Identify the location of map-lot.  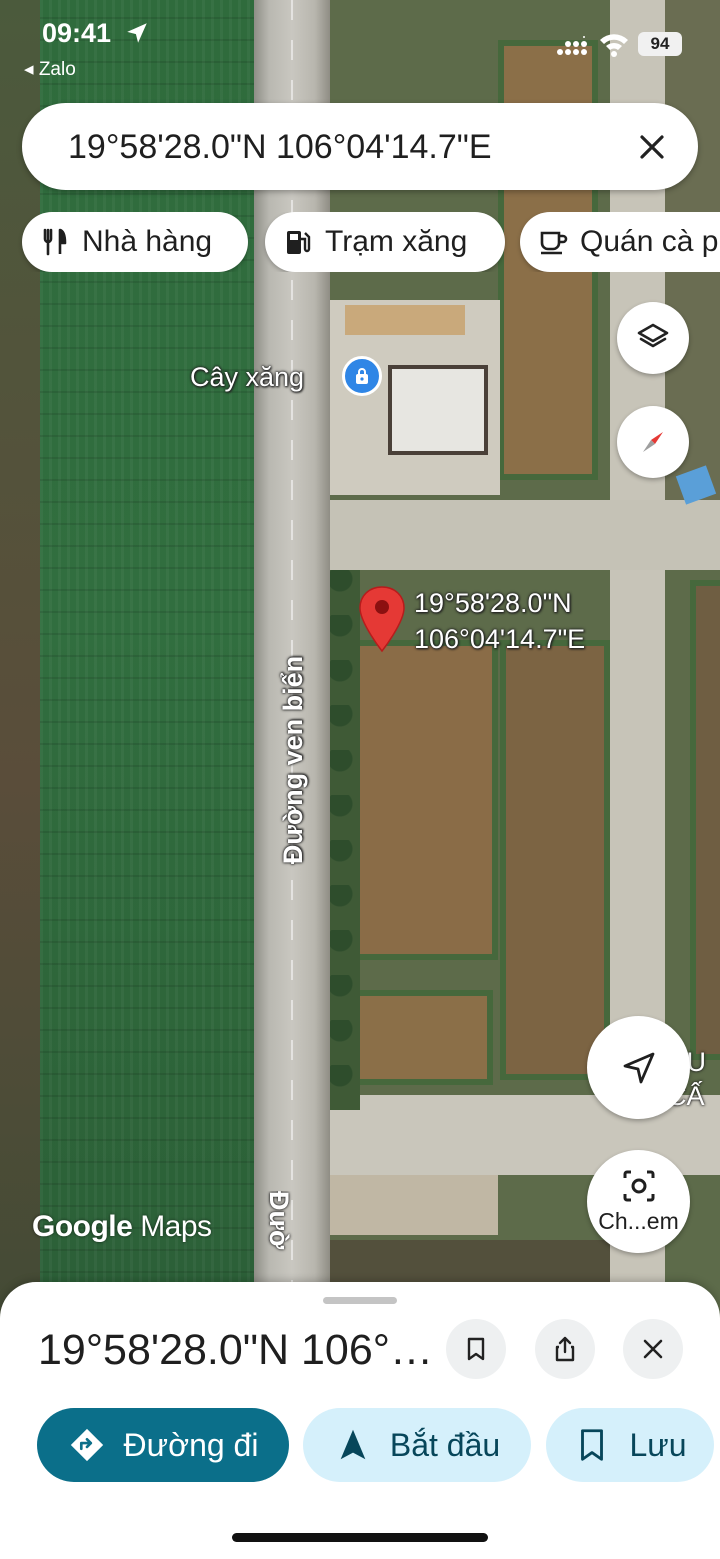
(408, 1205).